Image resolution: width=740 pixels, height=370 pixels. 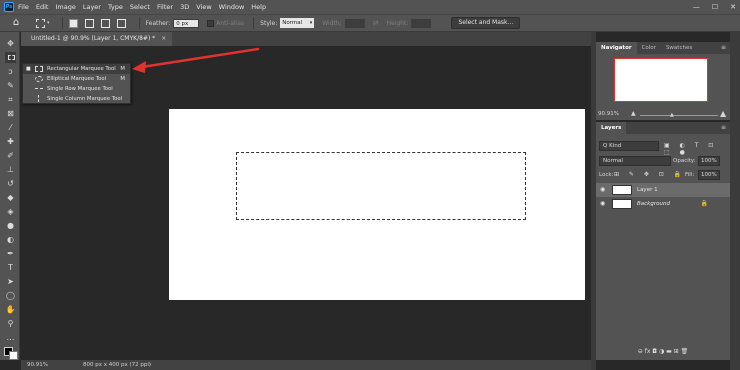 What do you see at coordinates (89, 23) in the screenshot?
I see `add-to-selection-icon` at bounding box center [89, 23].